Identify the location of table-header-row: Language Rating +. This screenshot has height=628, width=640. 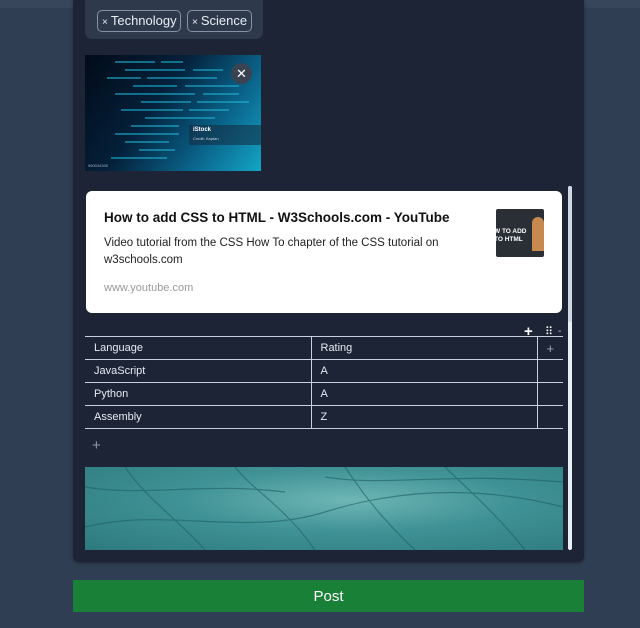
(324, 348).